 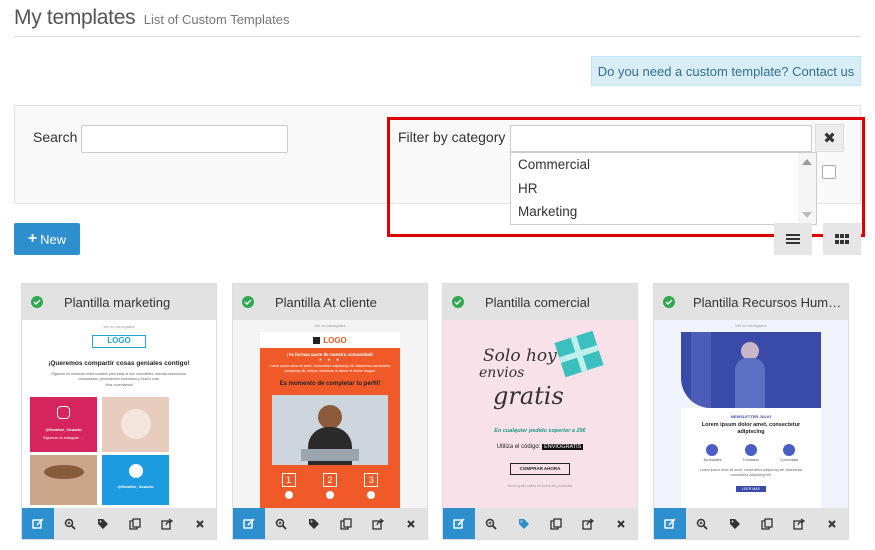 I want to click on preview-instagram-block: @Nombre_Usuario Síguenos en Instagram →, so click(x=63, y=424).